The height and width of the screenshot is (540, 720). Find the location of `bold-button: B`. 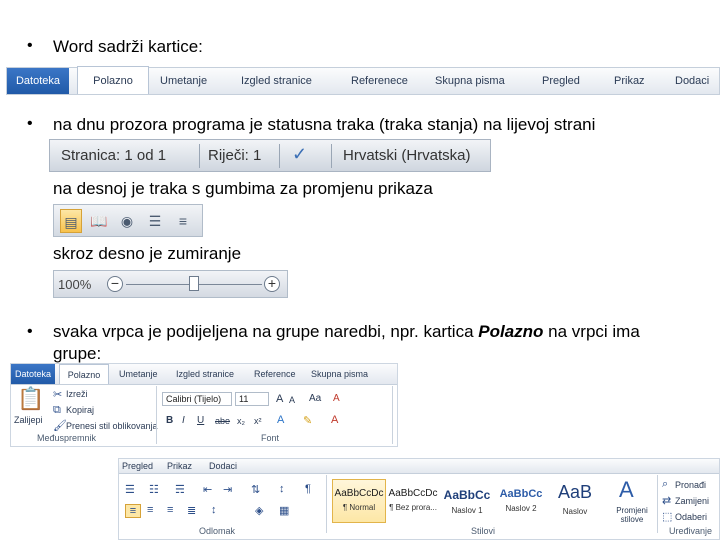

bold-button: B is located at coordinates (169, 420).